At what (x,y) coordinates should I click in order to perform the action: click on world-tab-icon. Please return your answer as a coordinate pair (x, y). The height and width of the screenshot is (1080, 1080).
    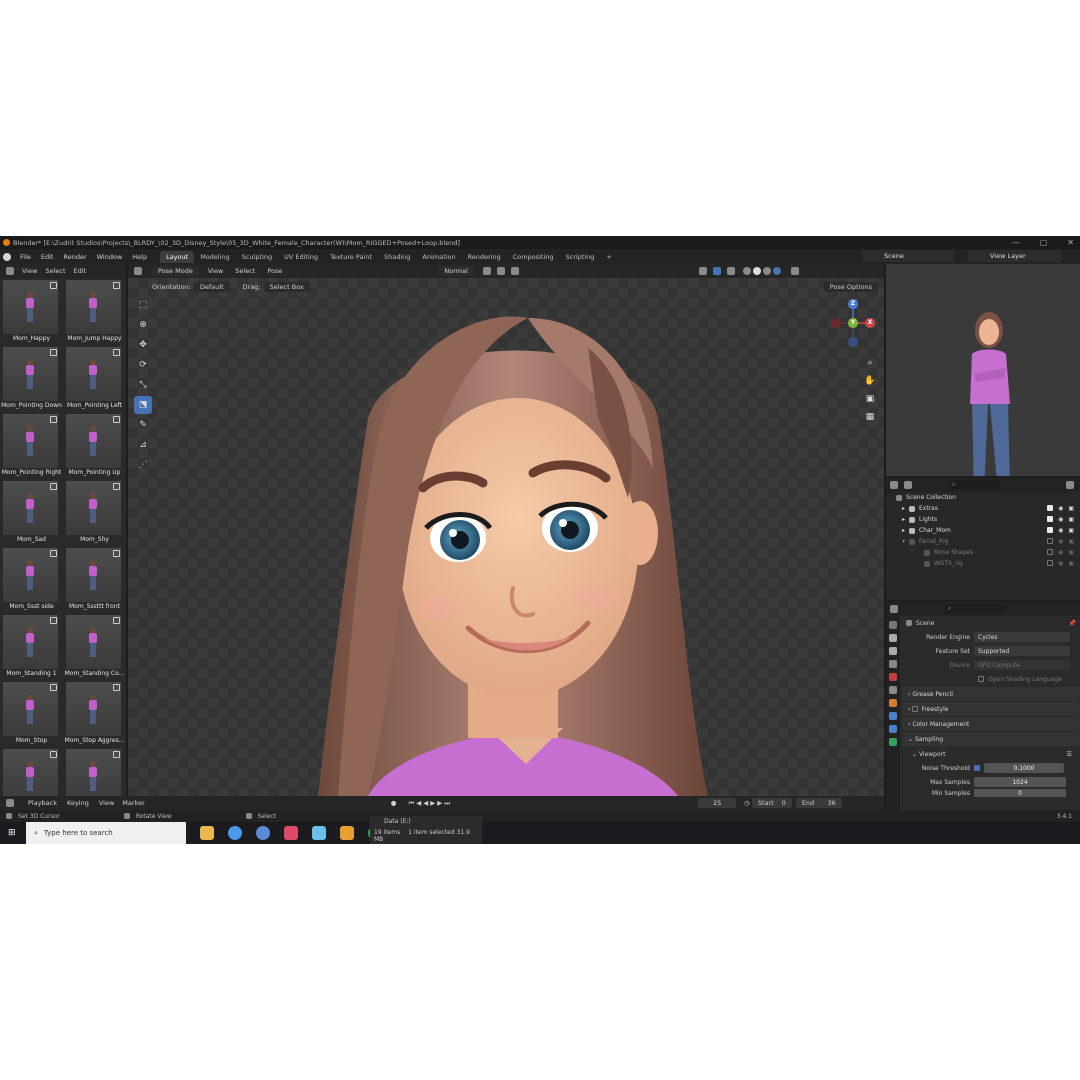
    Looking at the image, I should click on (893, 690).